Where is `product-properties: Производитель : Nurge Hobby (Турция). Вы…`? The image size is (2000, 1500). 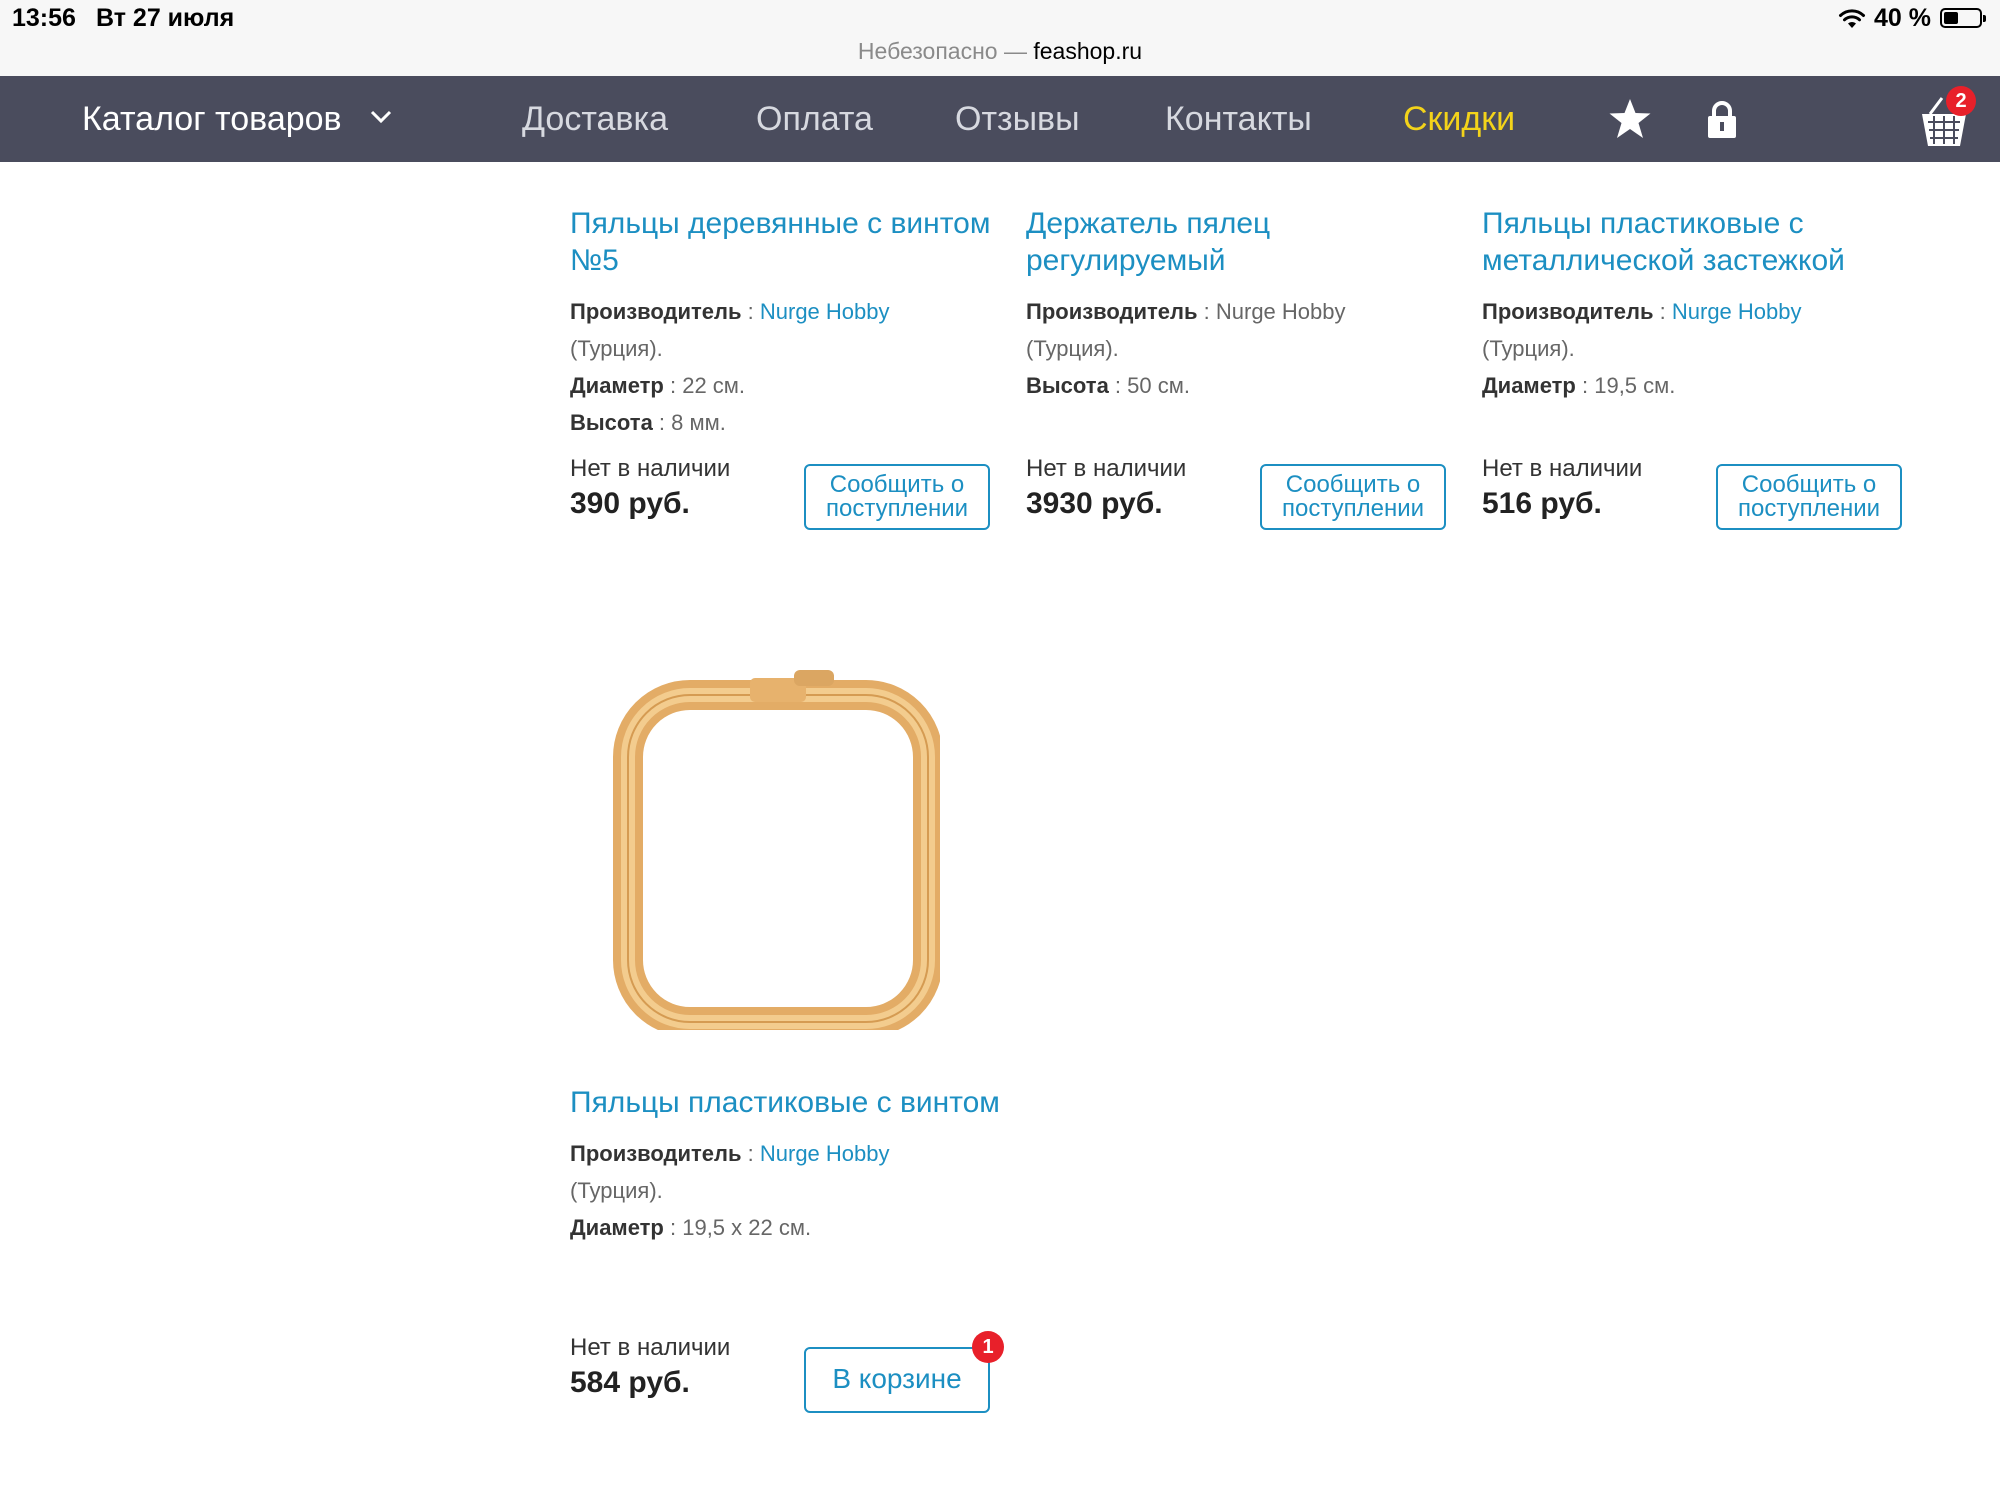
product-properties: Производитель : Nurge Hobby (Турция). Вы… is located at coordinates (1246, 348).